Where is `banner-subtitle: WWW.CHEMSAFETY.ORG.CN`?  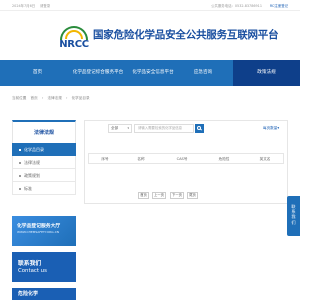
banner-subtitle: WWW.CHEMSAFETY.ORG.CN is located at coordinates (38, 232).